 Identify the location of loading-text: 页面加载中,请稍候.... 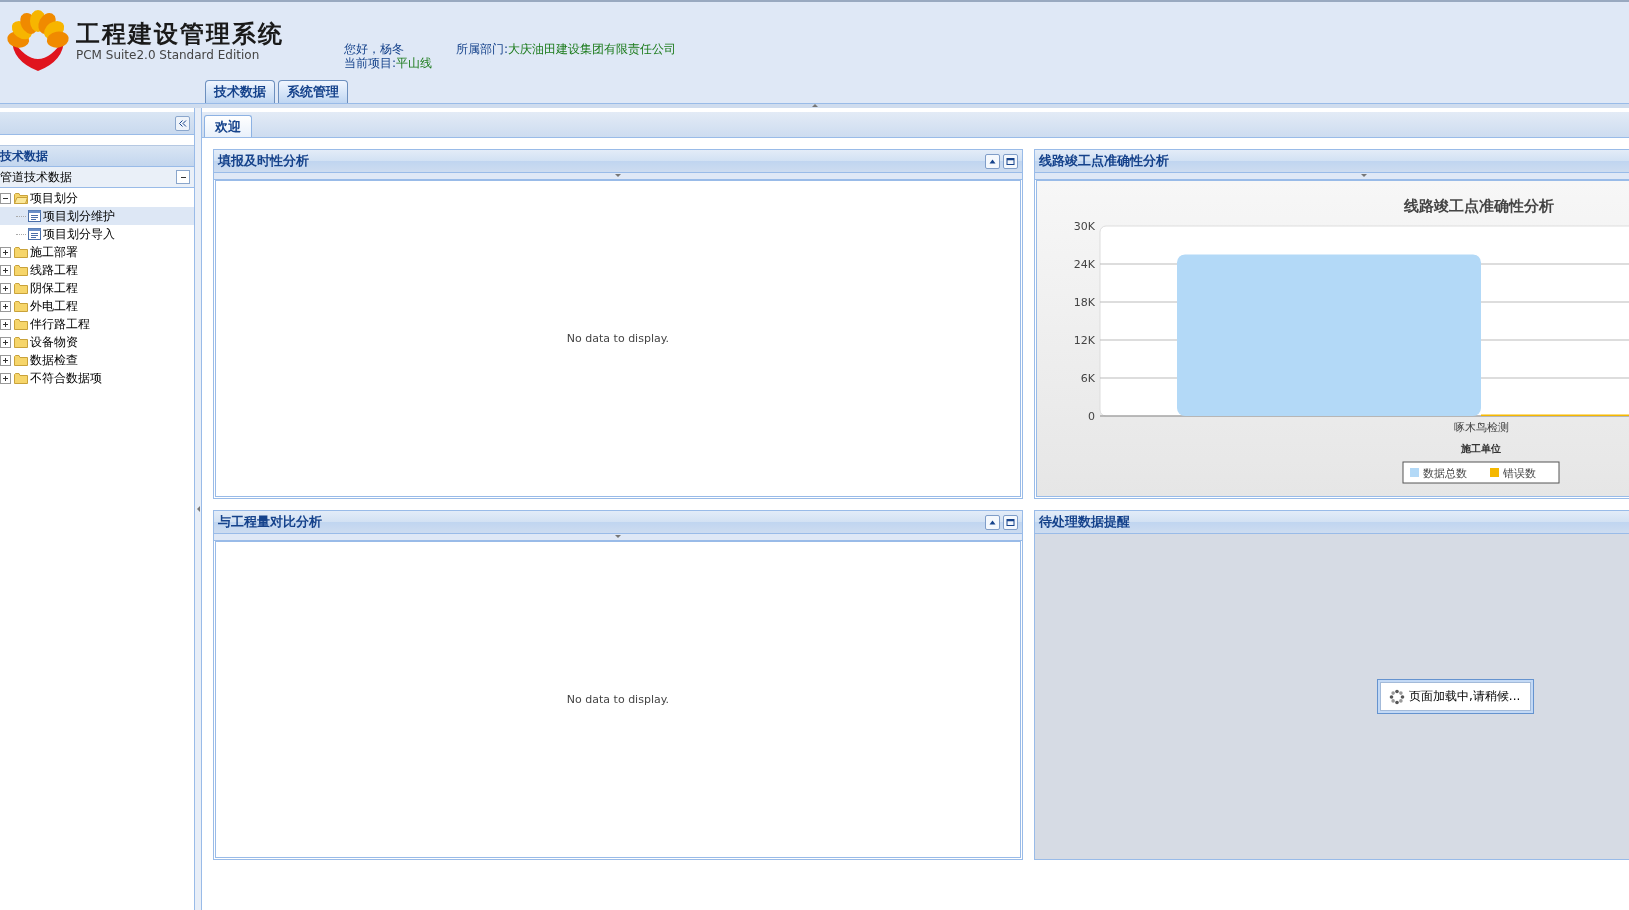
(1465, 696).